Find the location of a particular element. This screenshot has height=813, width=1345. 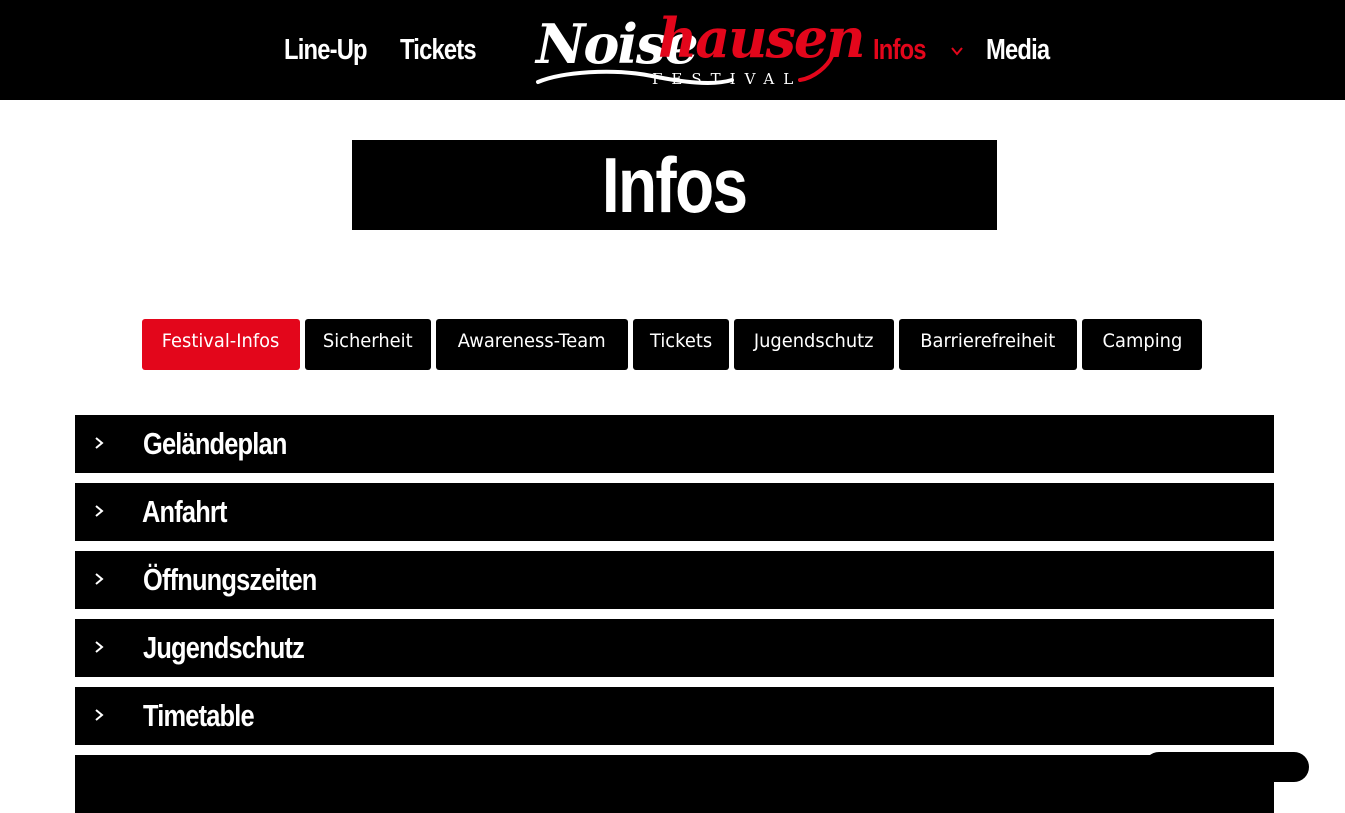

tab-tickets: Tickets is located at coordinates (681, 344).